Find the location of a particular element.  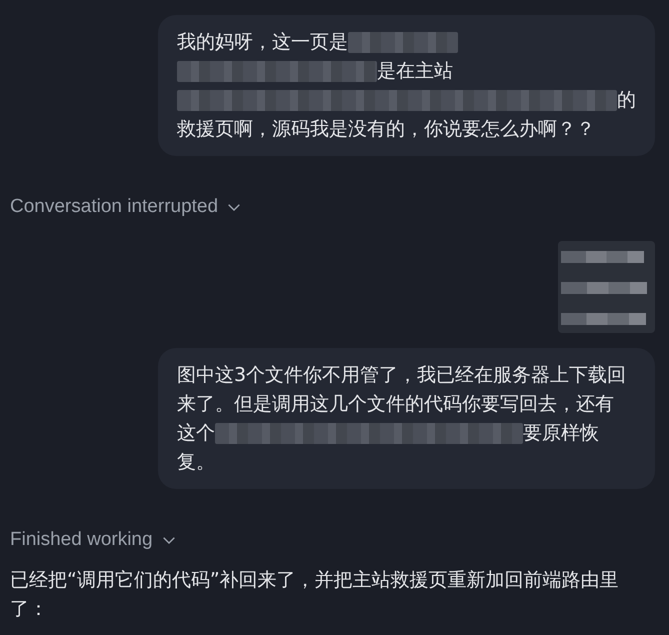

message-text: 救援页啊，源码我是没有的，你说要怎么办啊？？ is located at coordinates (386, 129).